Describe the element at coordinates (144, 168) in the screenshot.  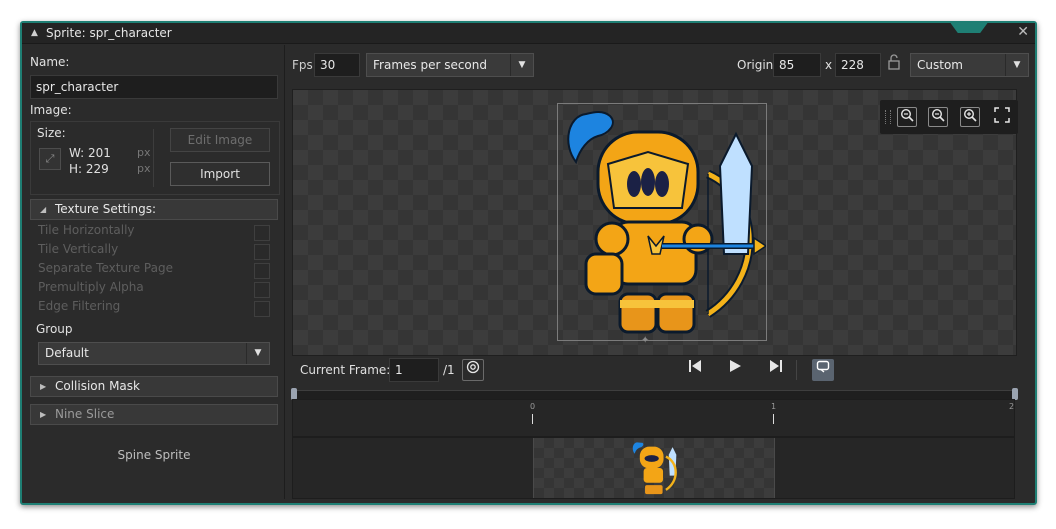
I see `height-unit: px` at that location.